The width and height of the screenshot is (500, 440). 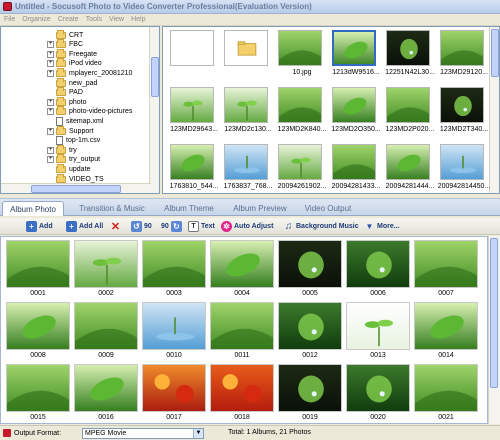 I want to click on file-thumbnail-item: 10.jpg, so click(x=301, y=54).